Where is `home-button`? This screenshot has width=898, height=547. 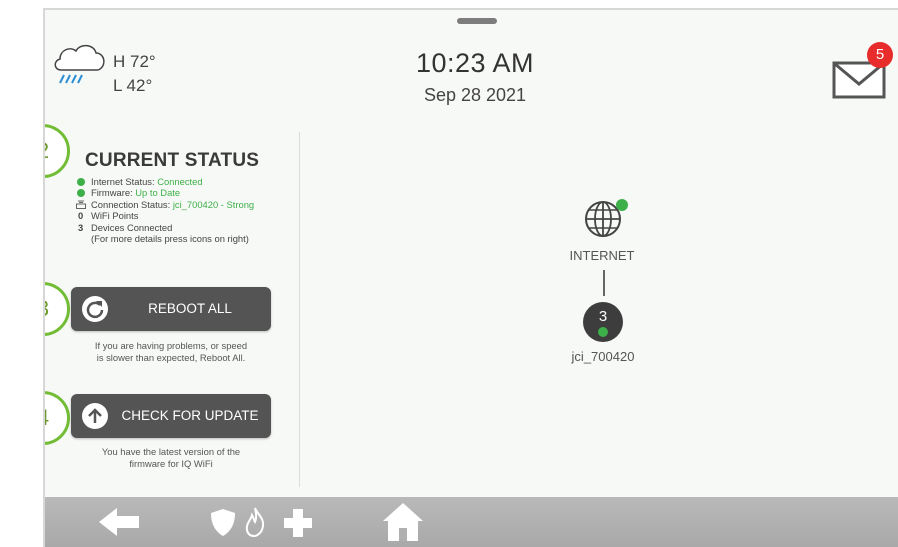
home-button is located at coordinates (403, 523).